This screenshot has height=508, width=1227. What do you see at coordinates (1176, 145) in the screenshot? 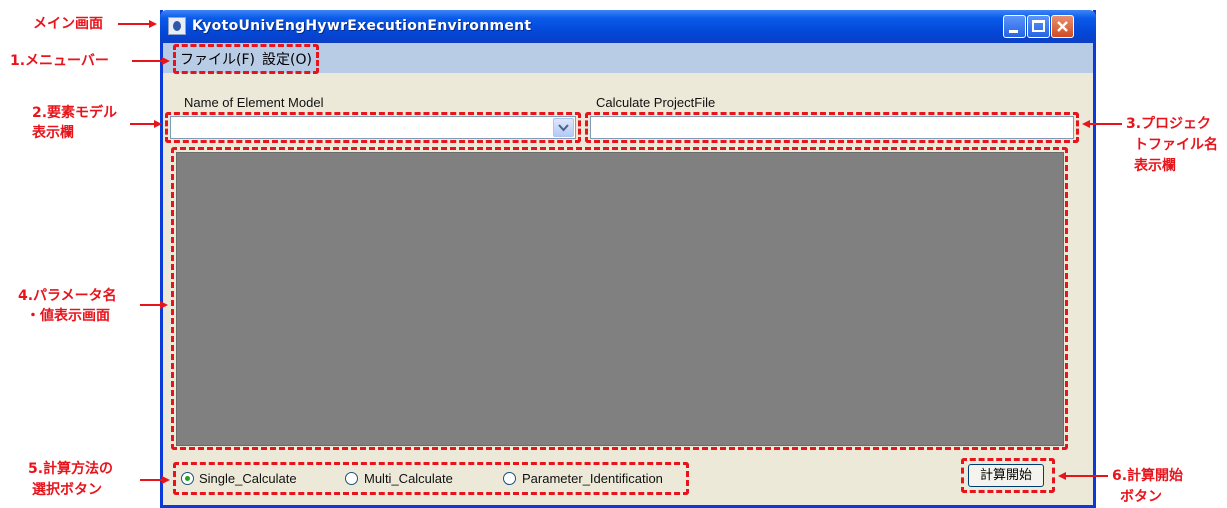
I see `annotation-project-file-2: トファイル名` at bounding box center [1176, 145].